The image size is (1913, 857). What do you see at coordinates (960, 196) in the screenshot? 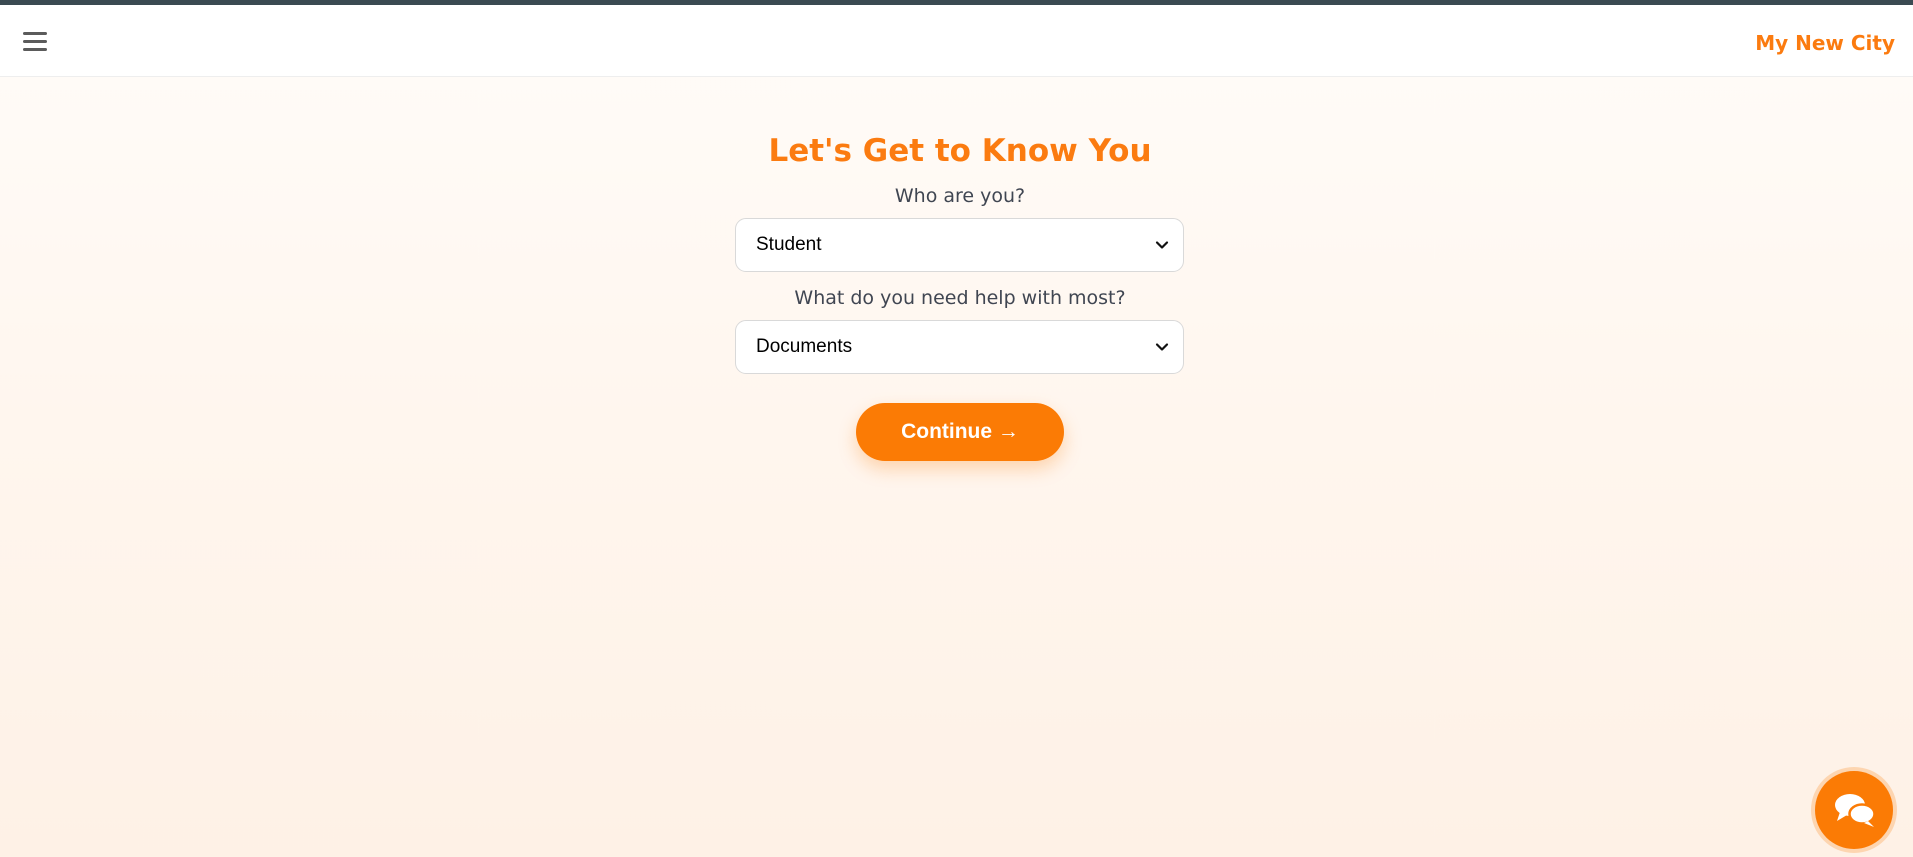
I see `who-are-you-label: Who are you?` at bounding box center [960, 196].